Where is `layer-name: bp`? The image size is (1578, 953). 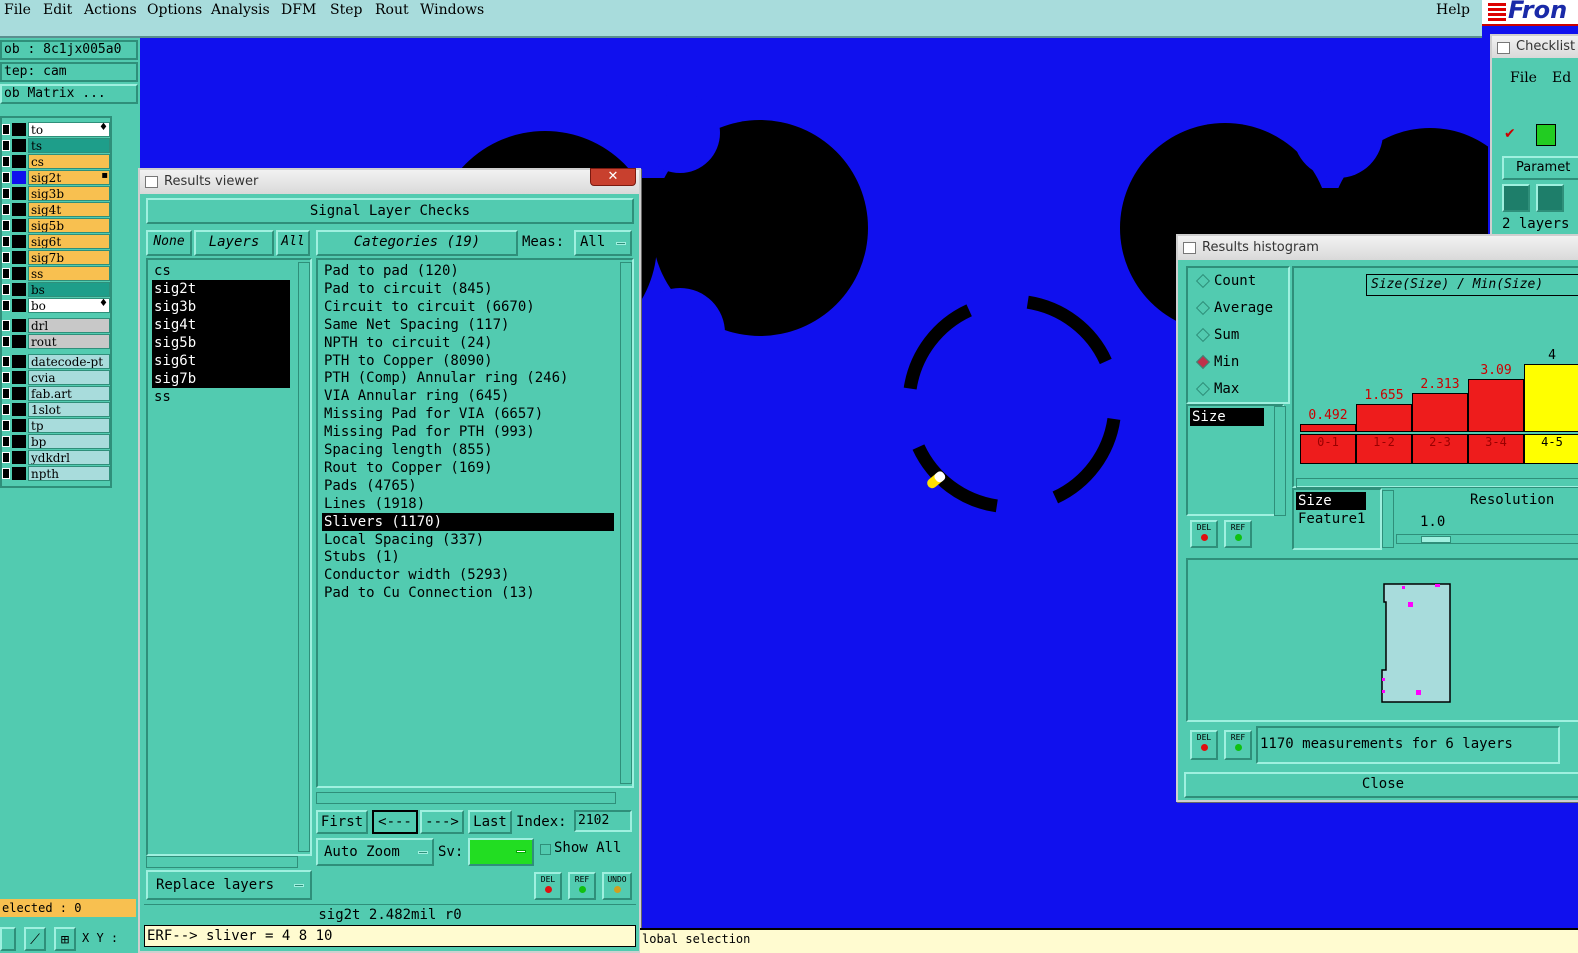
layer-name: bp is located at coordinates (69, 441).